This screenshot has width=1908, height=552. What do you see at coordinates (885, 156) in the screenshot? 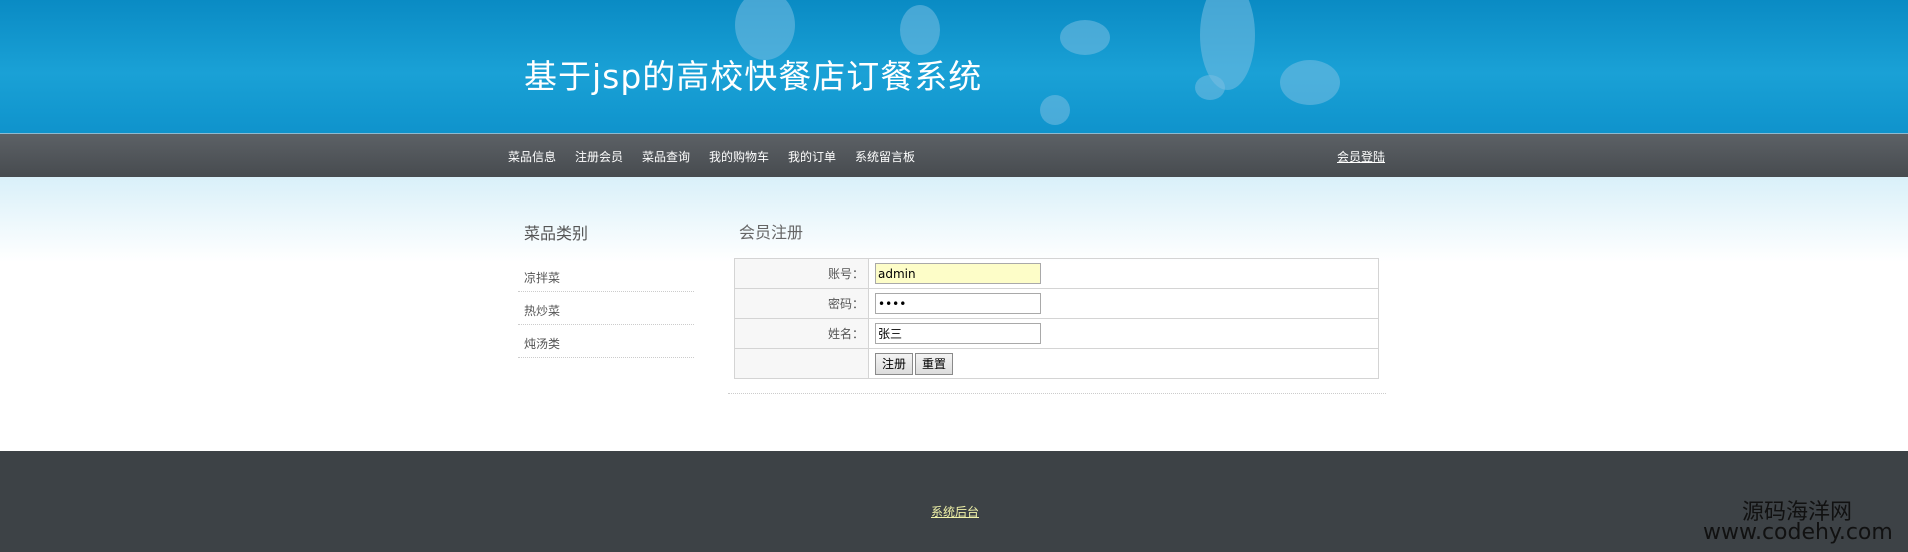
I see `nav-item-message-board: 系统留言板` at bounding box center [885, 156].